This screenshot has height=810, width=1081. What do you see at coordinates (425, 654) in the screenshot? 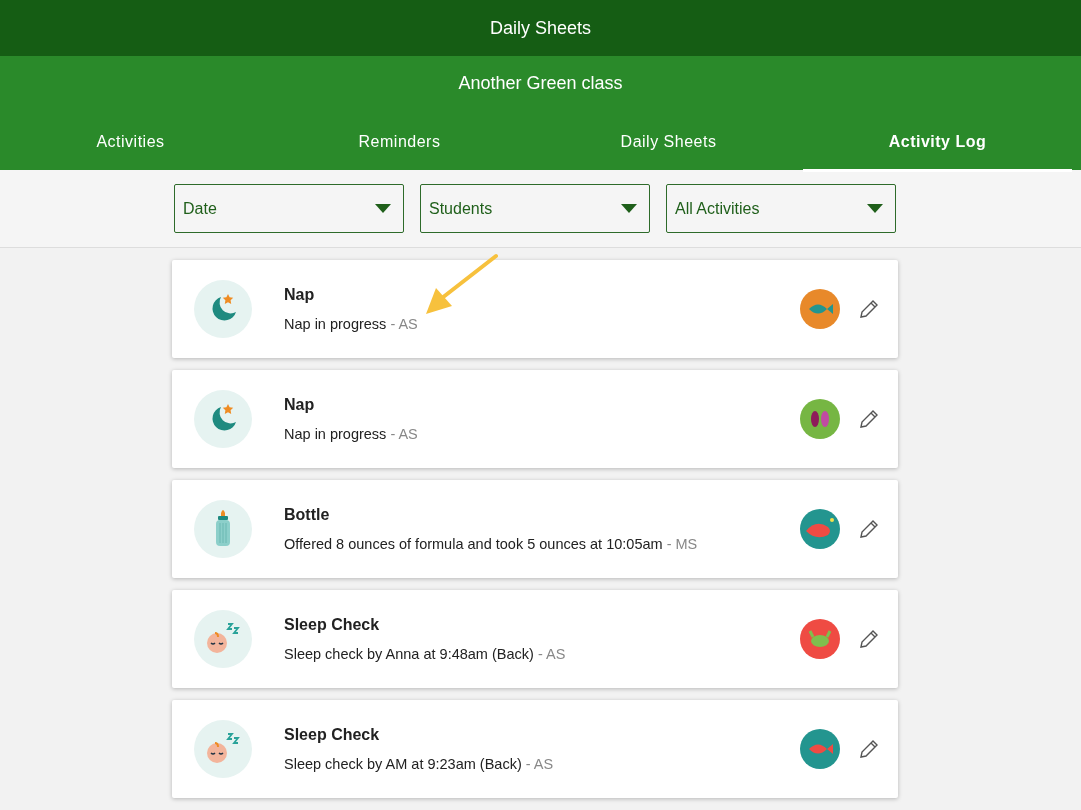
I see `activity-detail: Sleep check by Anna at 9:48am (Back) - AS` at bounding box center [425, 654].